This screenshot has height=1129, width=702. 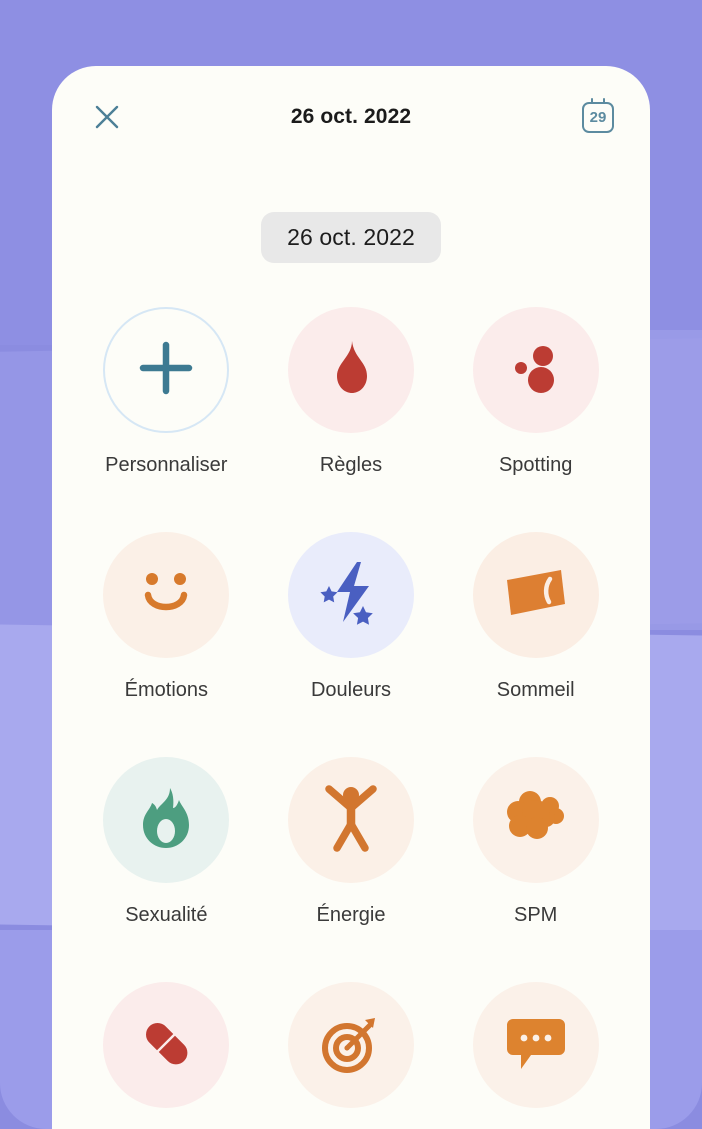 I want to click on plus-icon, so click(x=166, y=370).